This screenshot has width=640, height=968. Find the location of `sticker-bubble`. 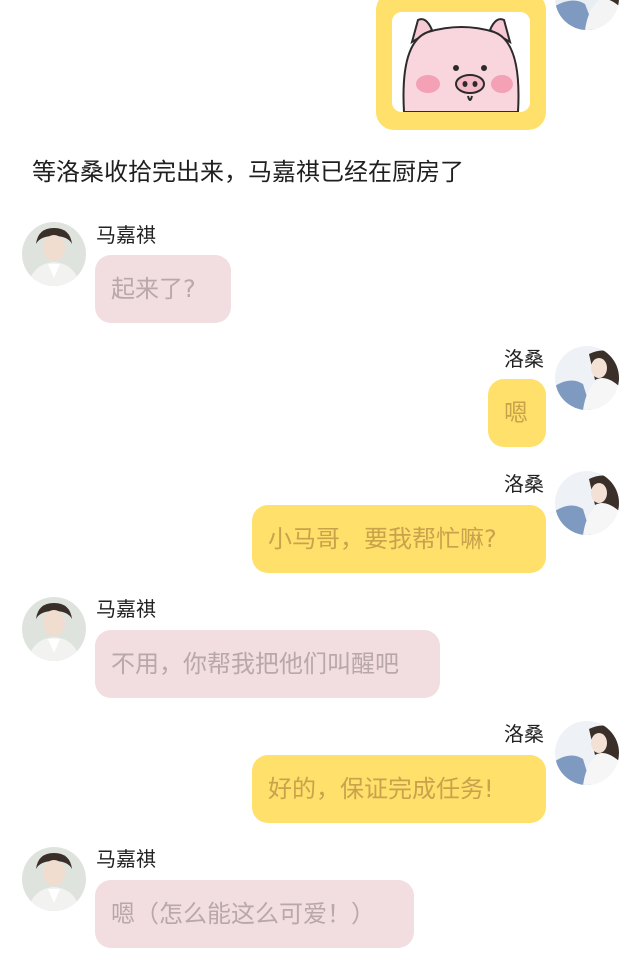

sticker-bubble is located at coordinates (461, 65).